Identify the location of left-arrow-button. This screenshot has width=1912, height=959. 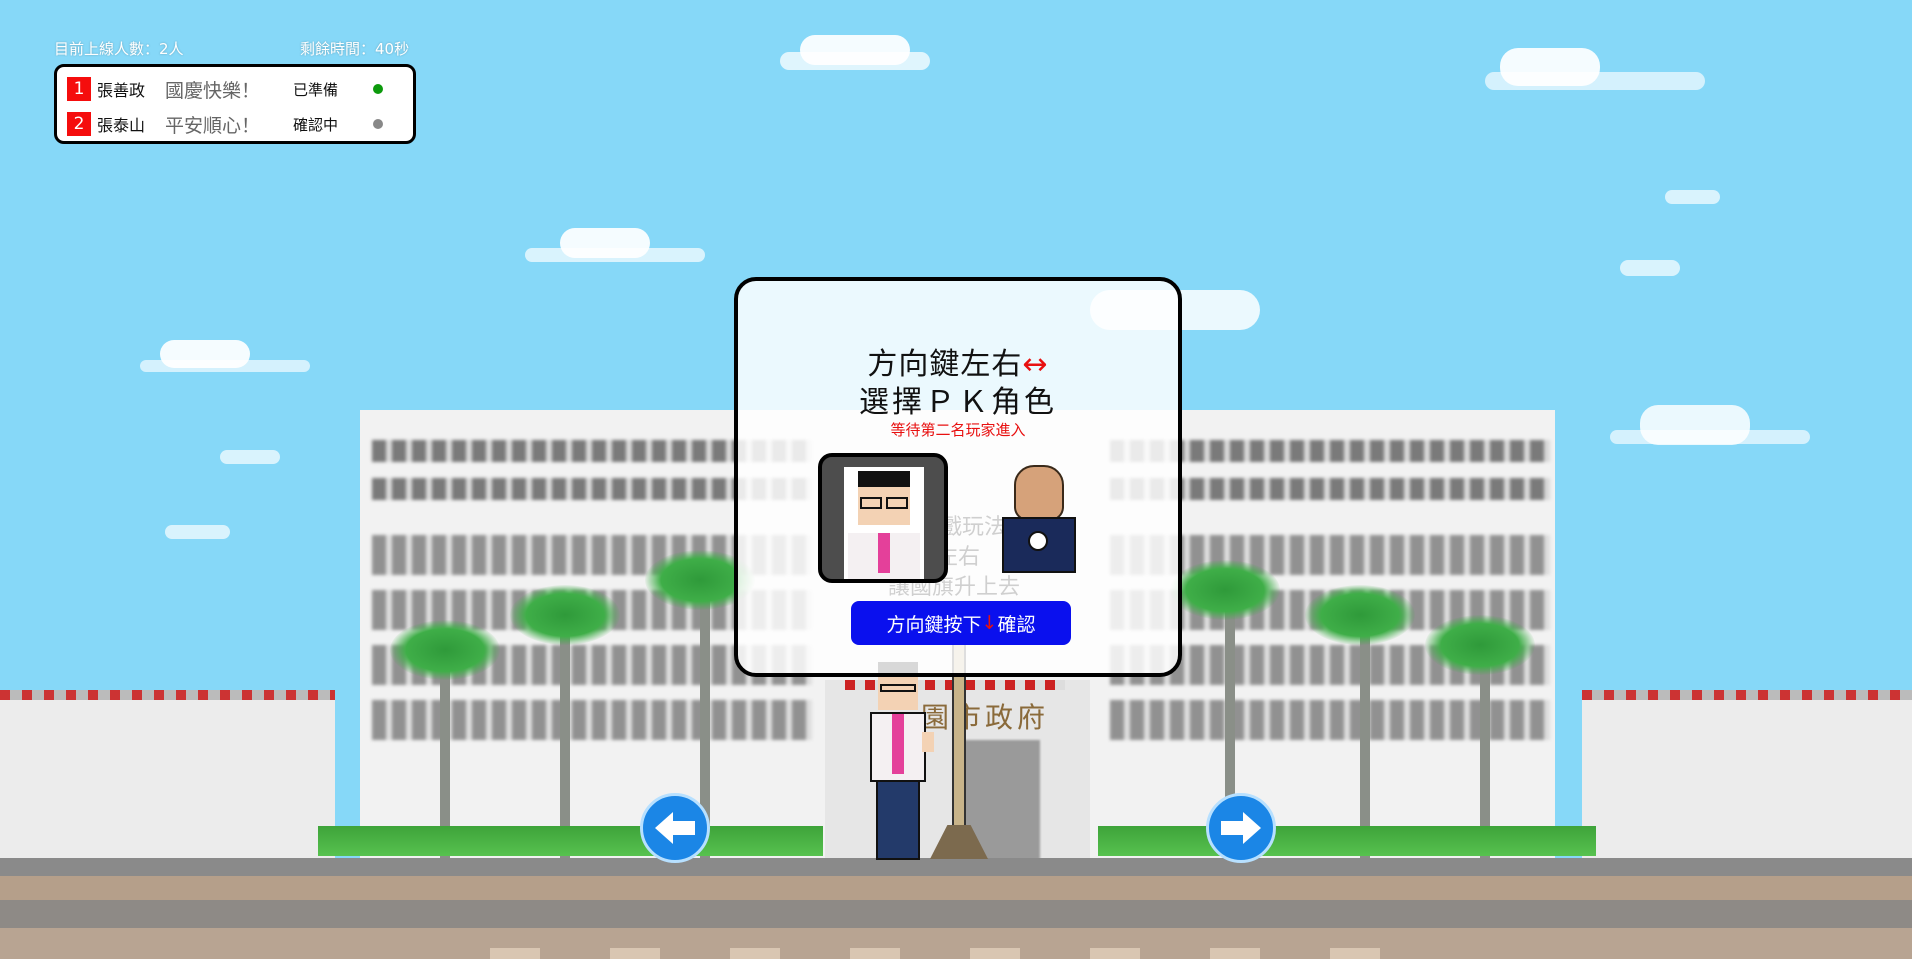
(675, 828).